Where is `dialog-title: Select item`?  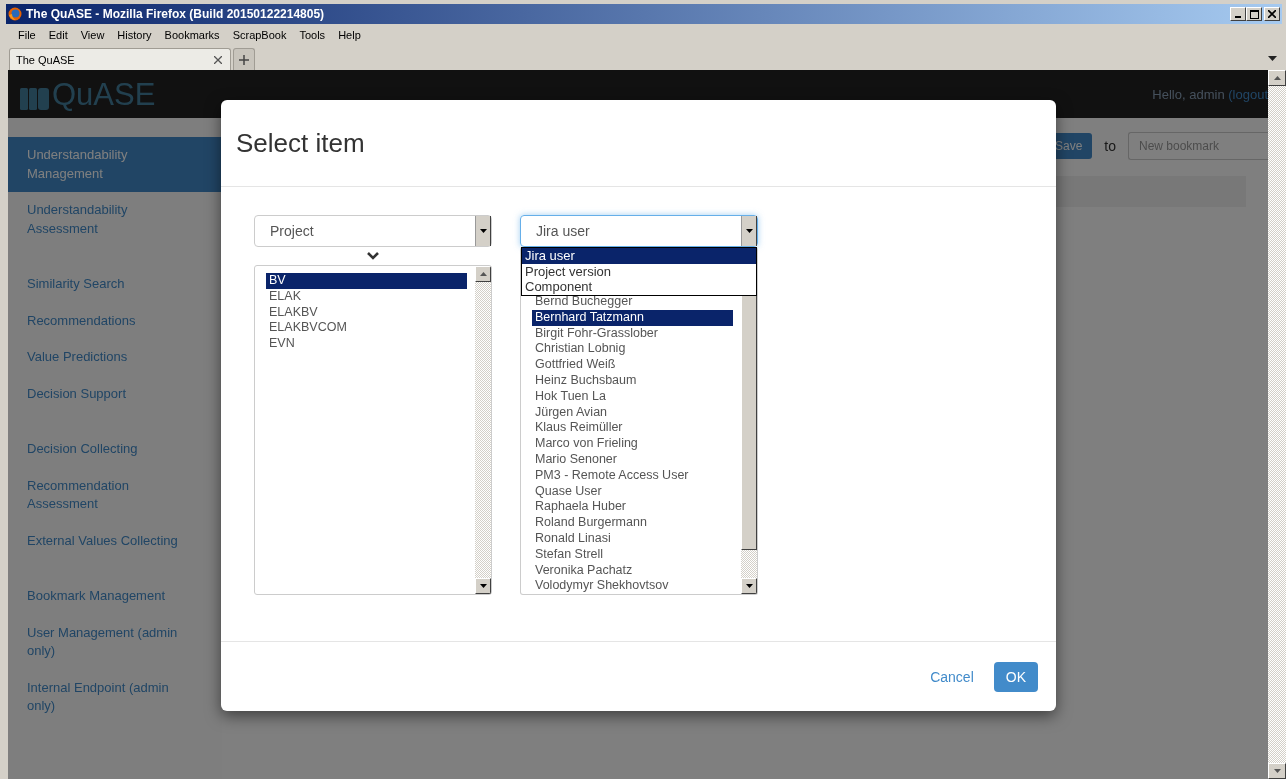
dialog-title: Select item is located at coordinates (300, 143).